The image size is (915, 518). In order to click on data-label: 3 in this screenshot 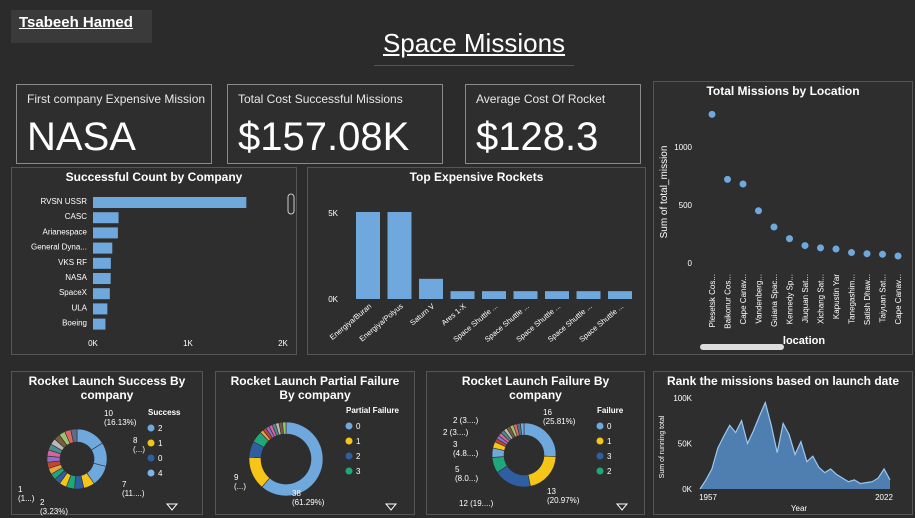, I will do `click(455, 444)`.